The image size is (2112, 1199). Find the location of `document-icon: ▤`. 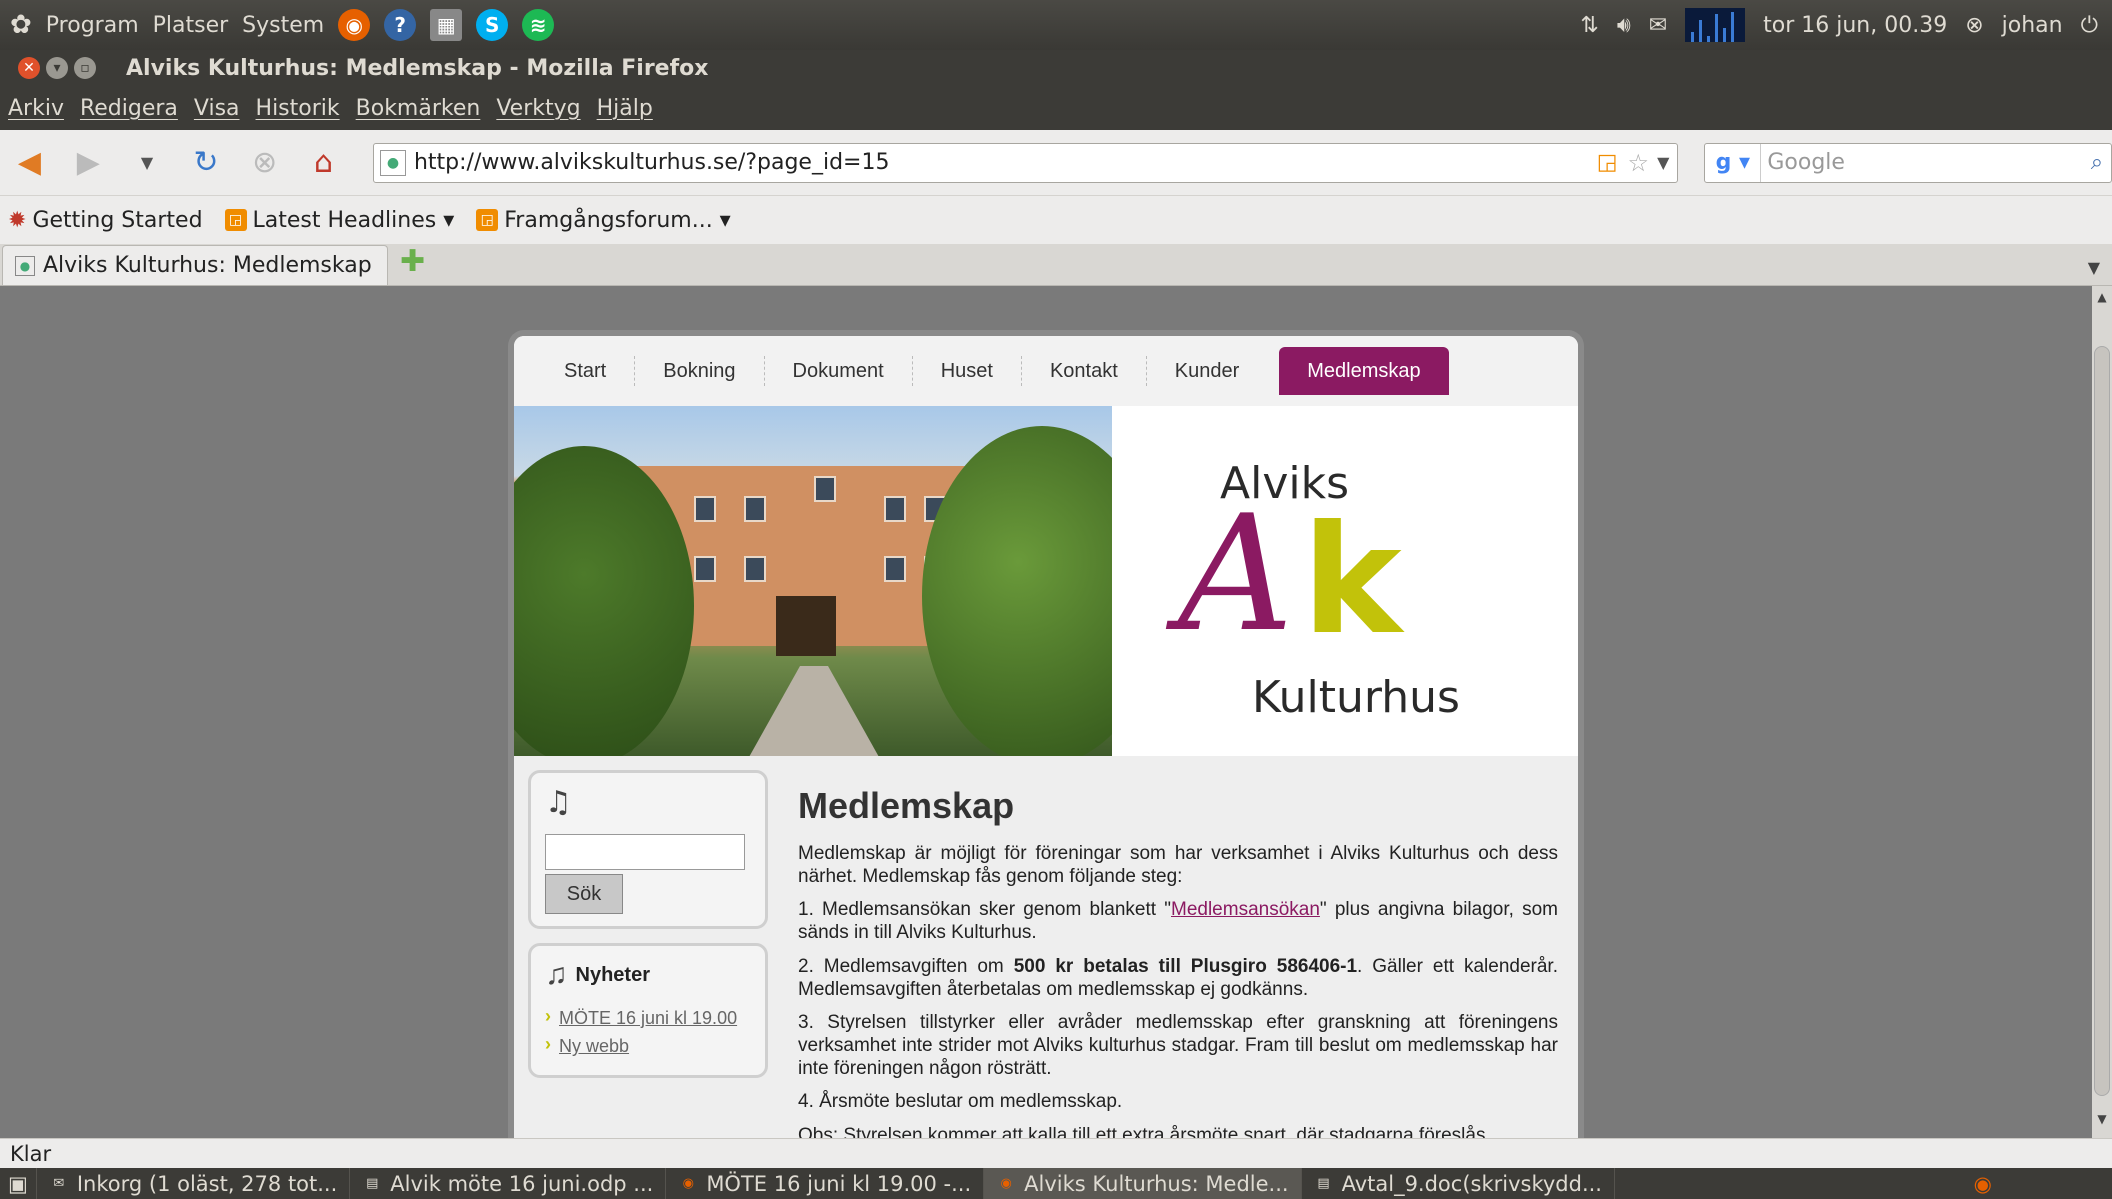

document-icon: ▤ is located at coordinates (1323, 1183).